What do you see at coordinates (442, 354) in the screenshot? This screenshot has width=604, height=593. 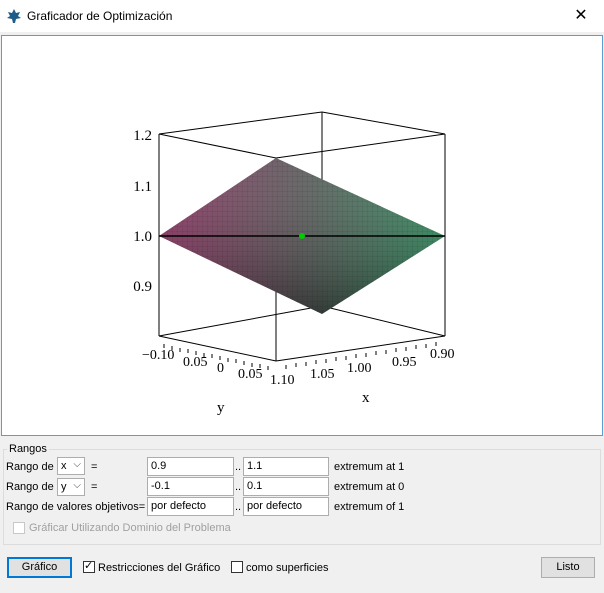 I see `x-tick: 0.90` at bounding box center [442, 354].